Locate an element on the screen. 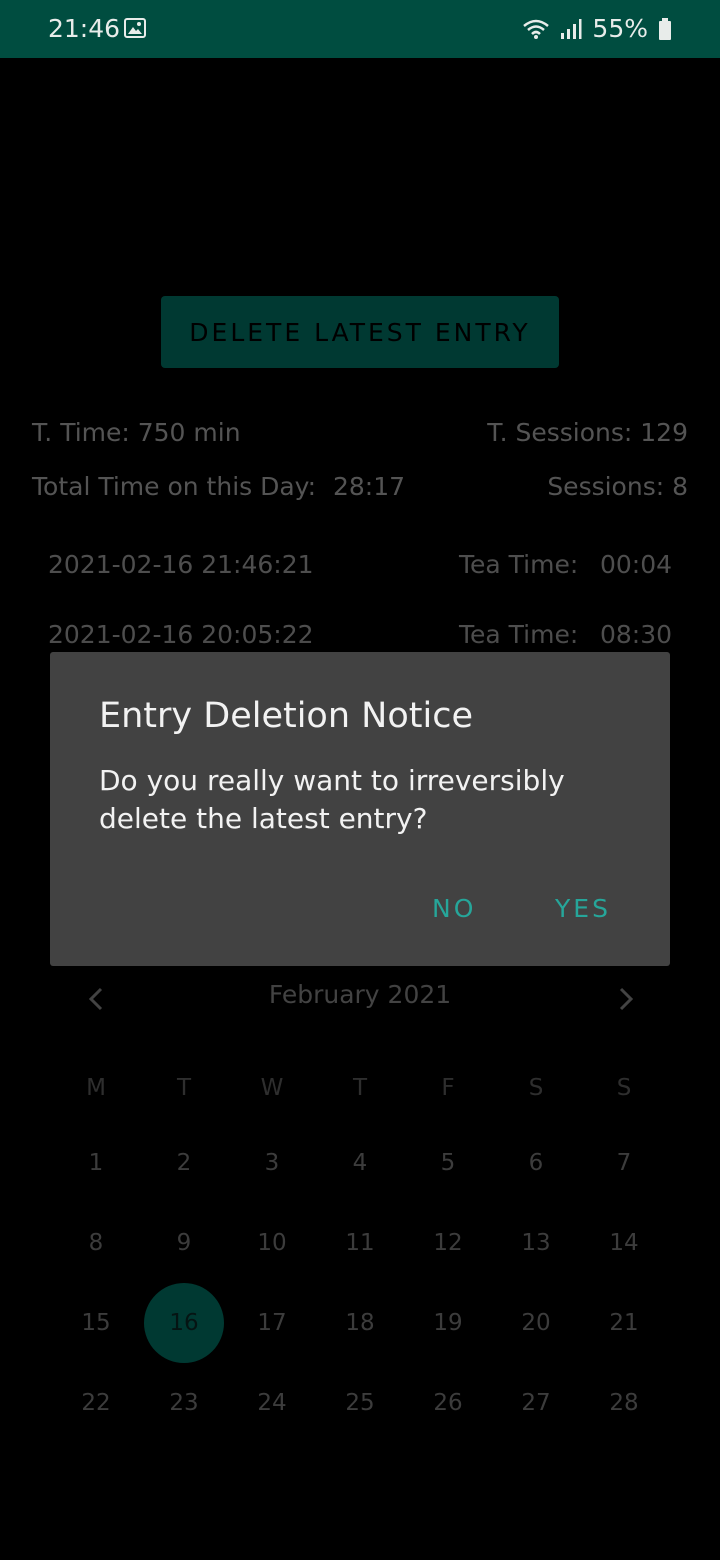 The height and width of the screenshot is (1560, 720). dialog-title: Entry Deletion Notice is located at coordinates (286, 716).